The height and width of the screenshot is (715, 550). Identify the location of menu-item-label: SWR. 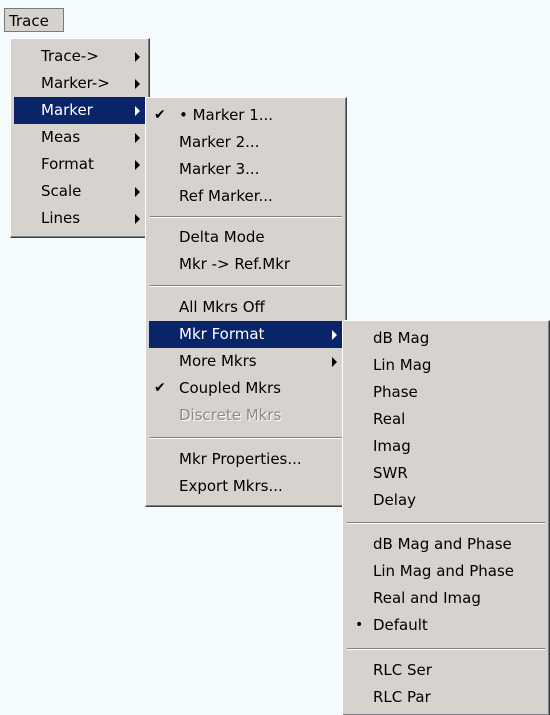
(390, 473).